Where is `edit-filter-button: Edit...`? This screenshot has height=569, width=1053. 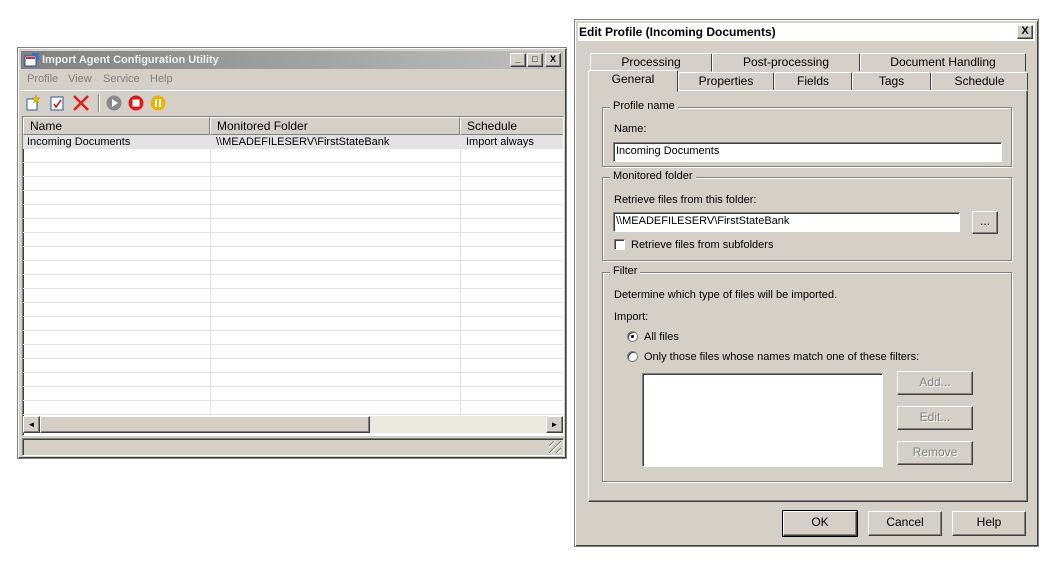 edit-filter-button: Edit... is located at coordinates (935, 418).